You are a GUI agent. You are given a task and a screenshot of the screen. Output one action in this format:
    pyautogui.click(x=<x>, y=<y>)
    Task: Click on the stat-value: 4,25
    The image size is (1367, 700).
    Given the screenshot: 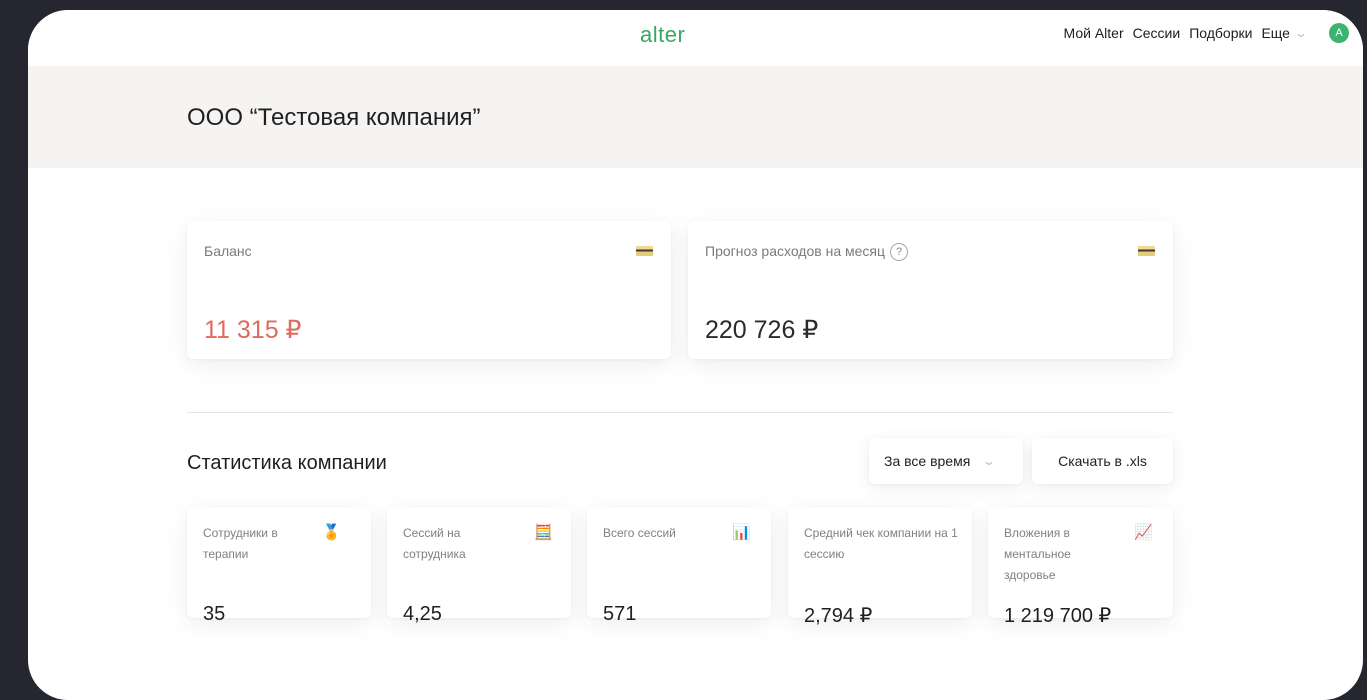 What is the action you would take?
    pyautogui.click(x=422, y=614)
    